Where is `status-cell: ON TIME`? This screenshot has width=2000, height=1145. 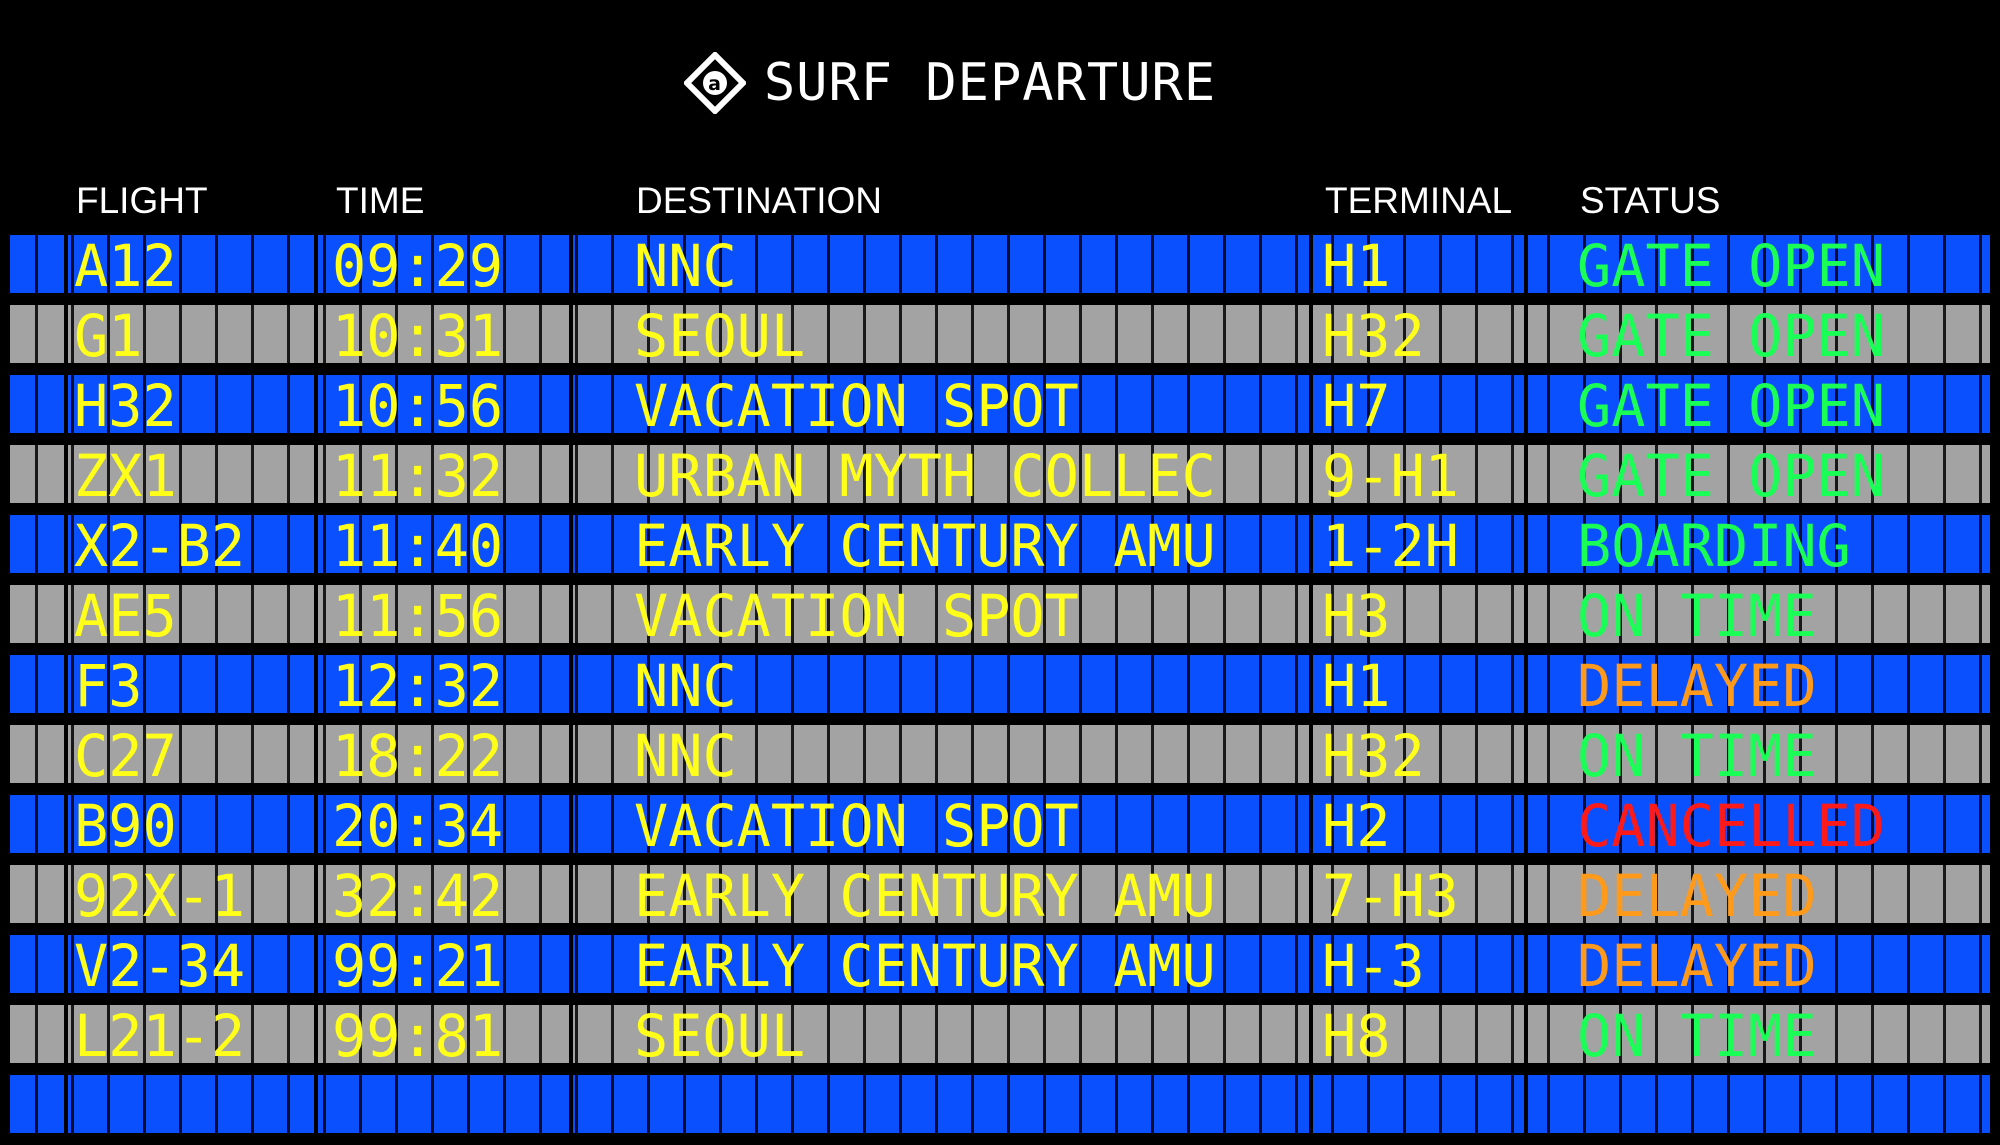
status-cell: ON TIME is located at coordinates (1697, 756).